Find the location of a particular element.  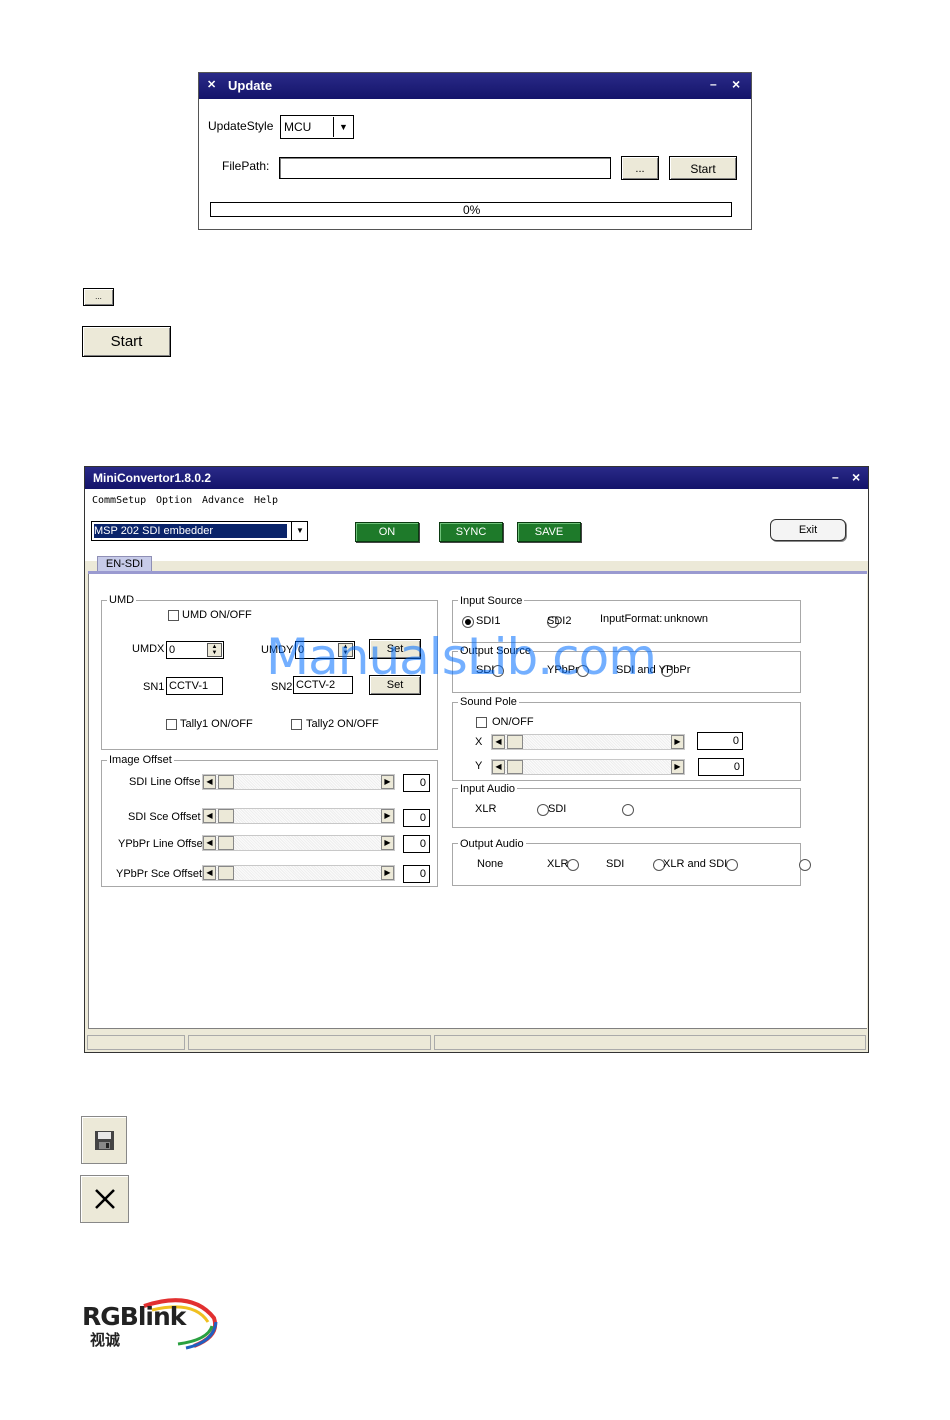

main-titlebar: MiniConvertor1.8.0.2 – × is located at coordinates (476, 478).